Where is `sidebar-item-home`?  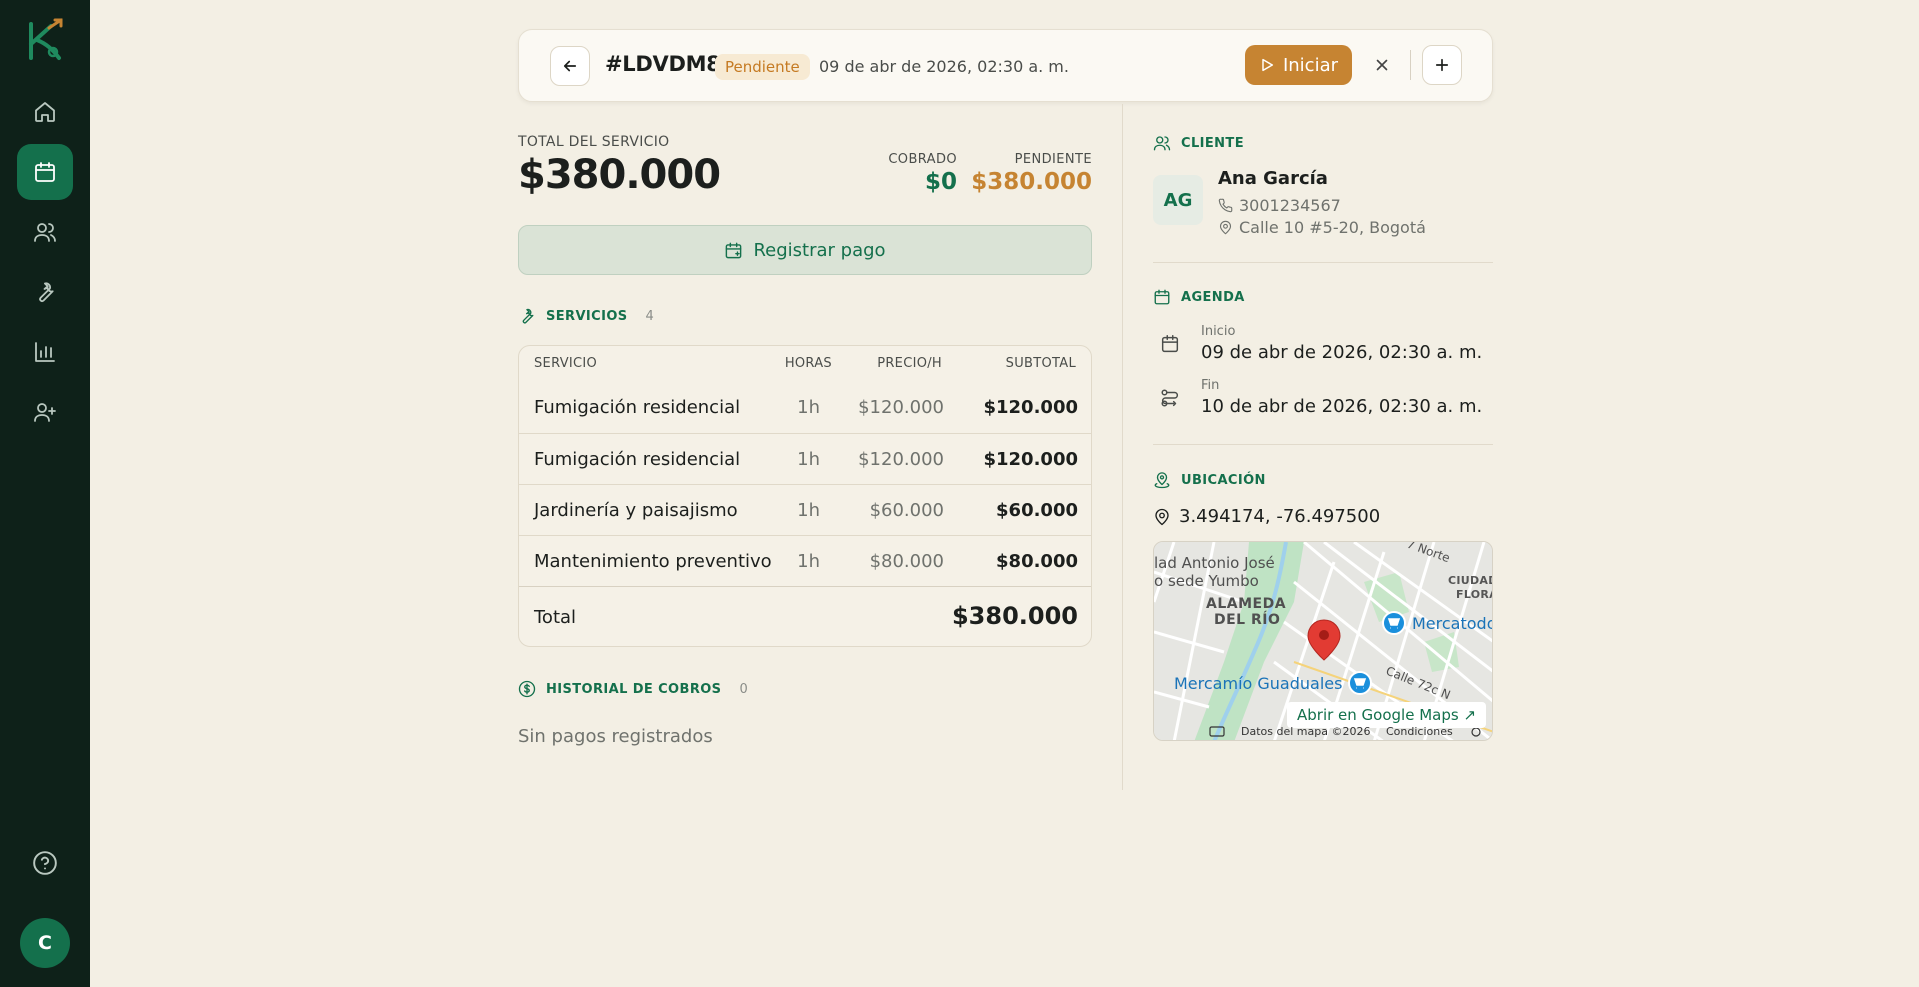 sidebar-item-home is located at coordinates (45, 112).